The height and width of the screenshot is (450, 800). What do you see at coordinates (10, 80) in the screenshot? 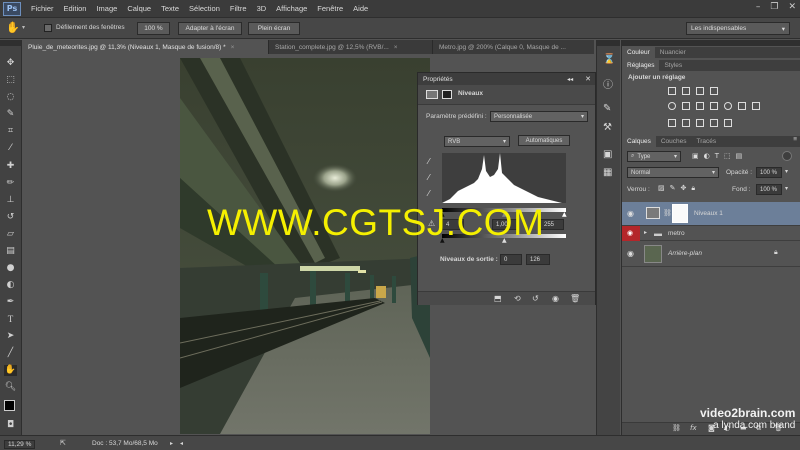
I see `marquee-tool-icon: ⬚` at bounding box center [10, 80].